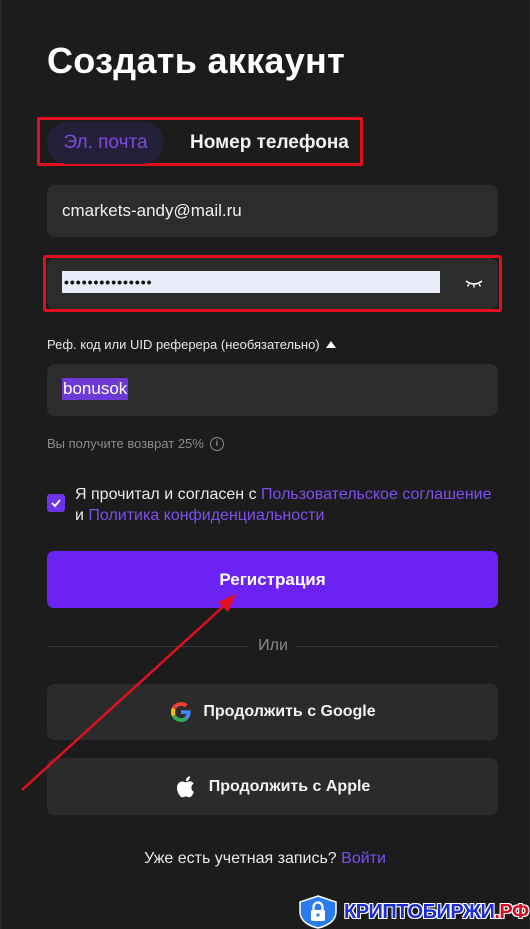  Describe the element at coordinates (273, 645) in the screenshot. I see `or-divider-label: Или` at that location.